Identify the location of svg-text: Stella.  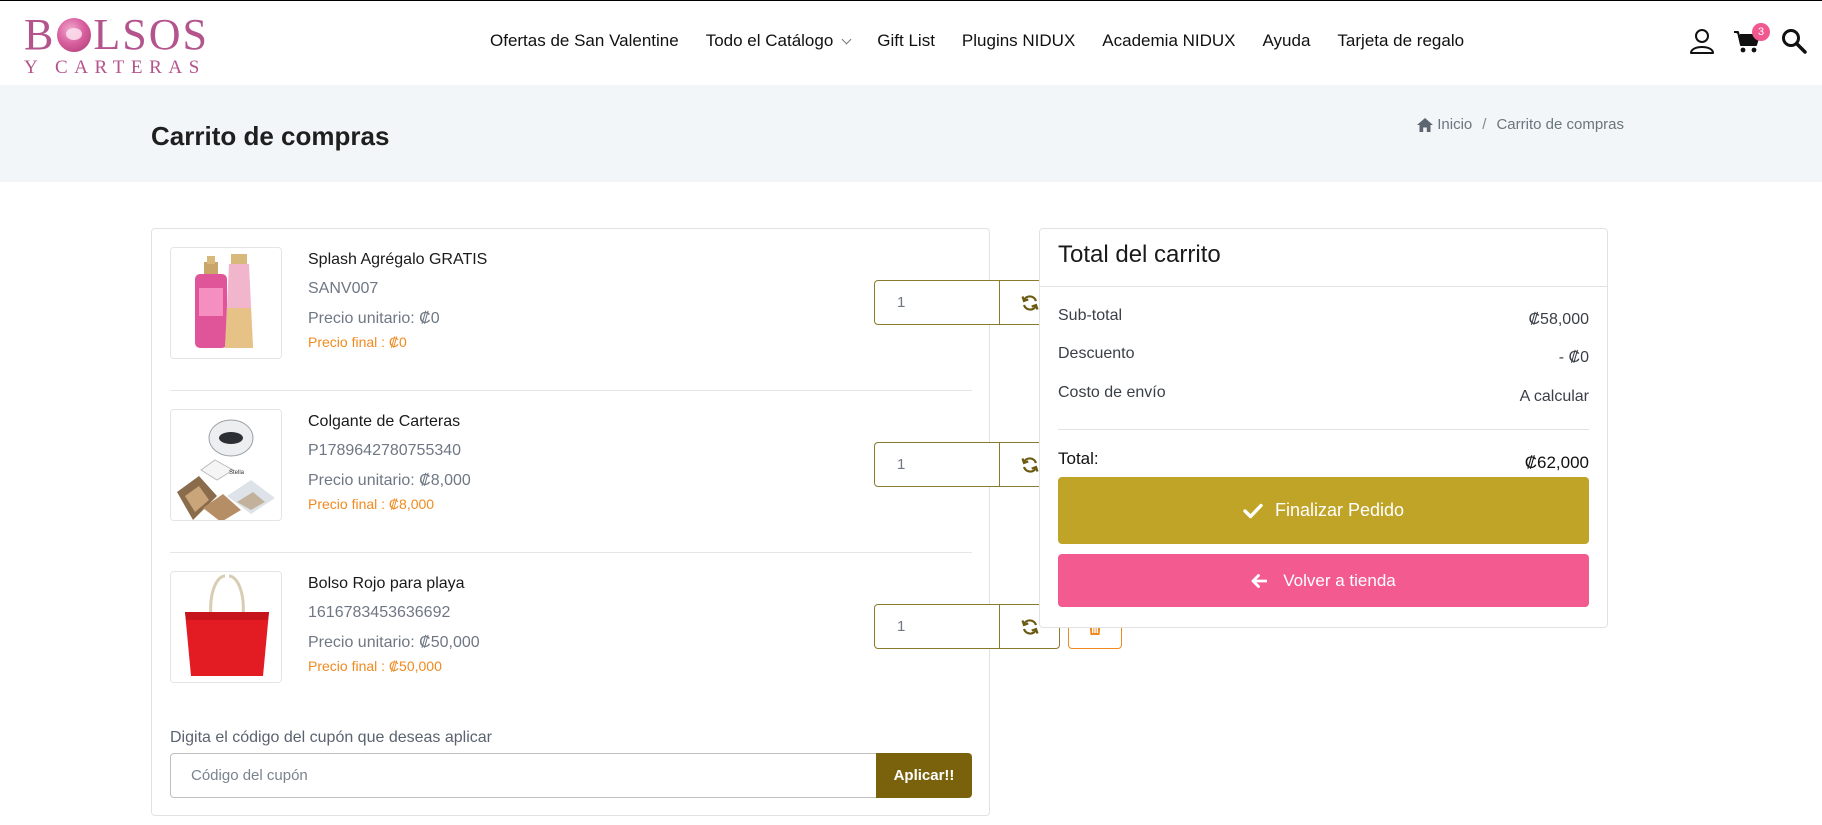
(237, 473).